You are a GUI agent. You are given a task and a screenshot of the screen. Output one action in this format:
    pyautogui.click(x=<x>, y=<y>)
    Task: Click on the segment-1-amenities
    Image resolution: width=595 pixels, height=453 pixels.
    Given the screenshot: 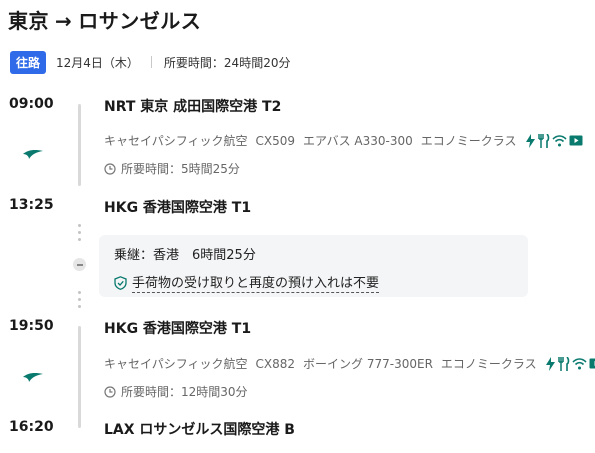 What is the action you would take?
    pyautogui.click(x=554, y=140)
    